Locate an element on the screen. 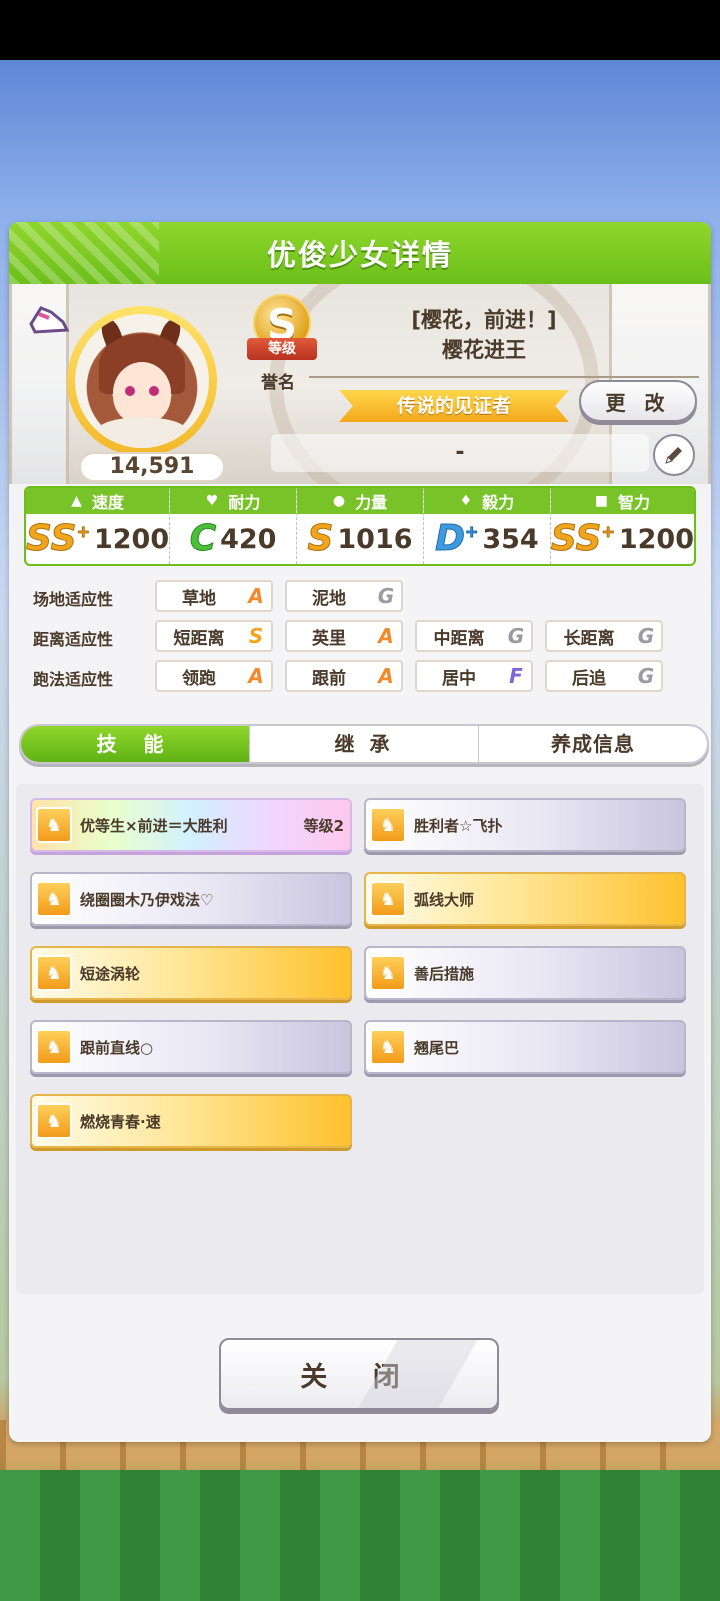 Image resolution: width=720 pixels, height=1601 pixels. skill-item: ♞ 燃烧青春·速 is located at coordinates (191, 1121).